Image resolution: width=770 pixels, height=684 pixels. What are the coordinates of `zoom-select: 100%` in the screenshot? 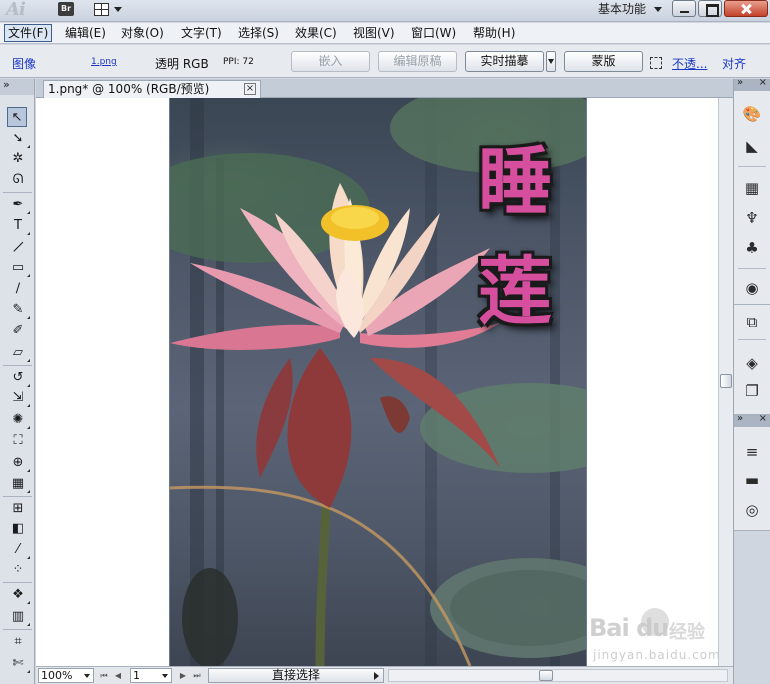 It's located at (66, 675).